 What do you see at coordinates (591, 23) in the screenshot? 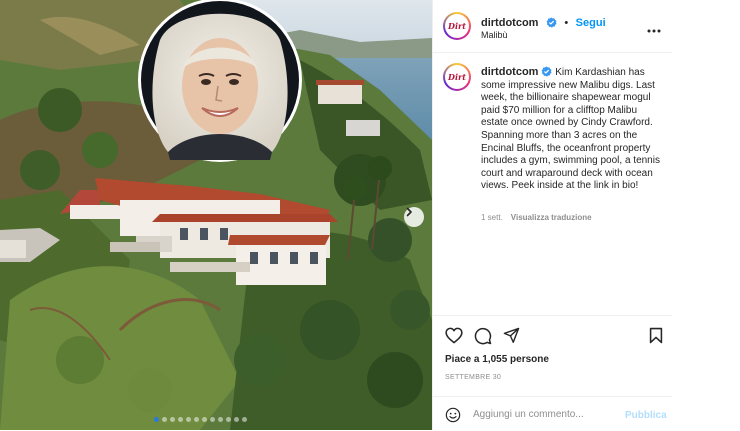
I see `follow-button: Segui` at bounding box center [591, 23].